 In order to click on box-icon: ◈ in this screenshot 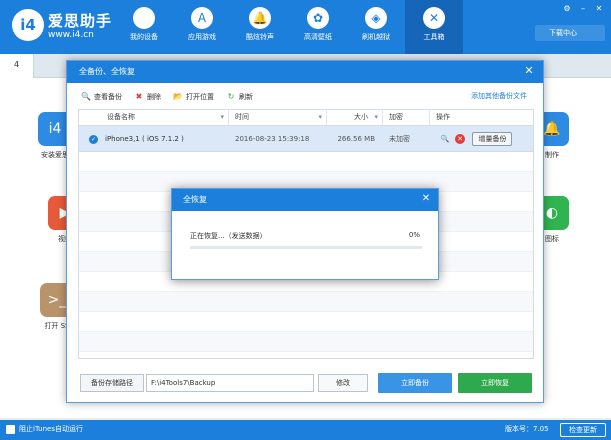, I will do `click(376, 18)`.